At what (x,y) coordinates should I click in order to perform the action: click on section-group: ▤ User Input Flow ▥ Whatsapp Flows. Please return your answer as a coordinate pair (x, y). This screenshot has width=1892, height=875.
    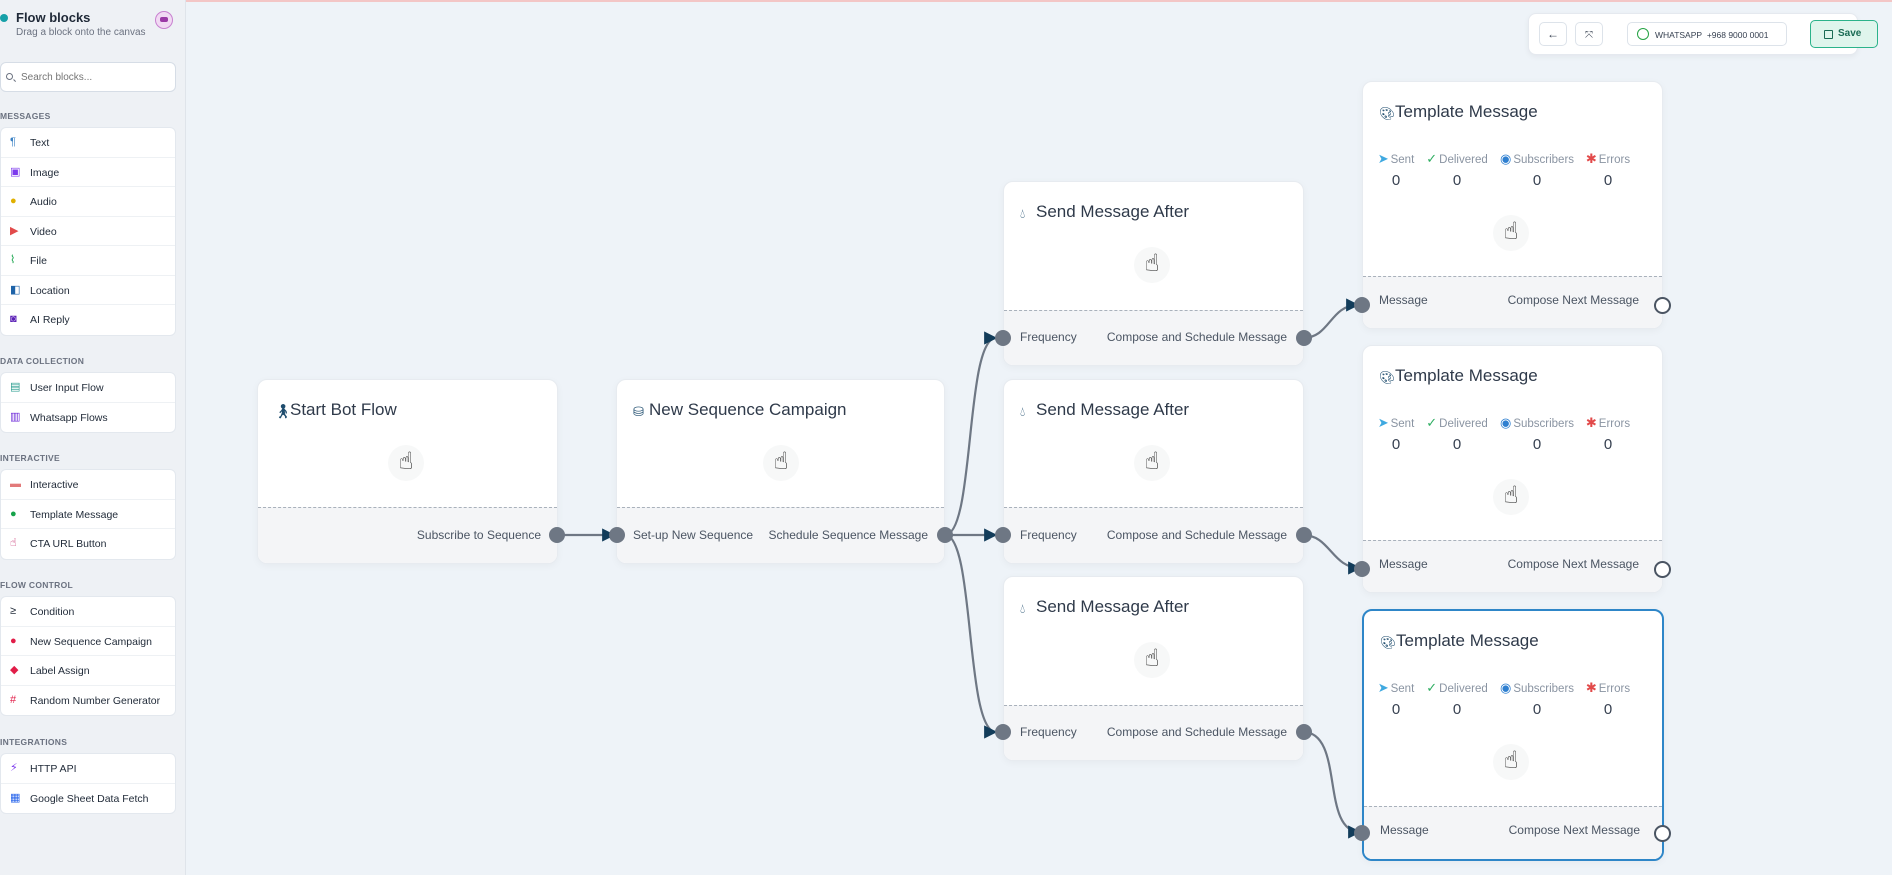
    Looking at the image, I should click on (88, 402).